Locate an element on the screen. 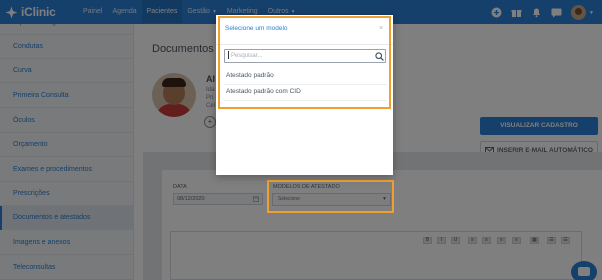  highlight-models-select is located at coordinates (330, 196).